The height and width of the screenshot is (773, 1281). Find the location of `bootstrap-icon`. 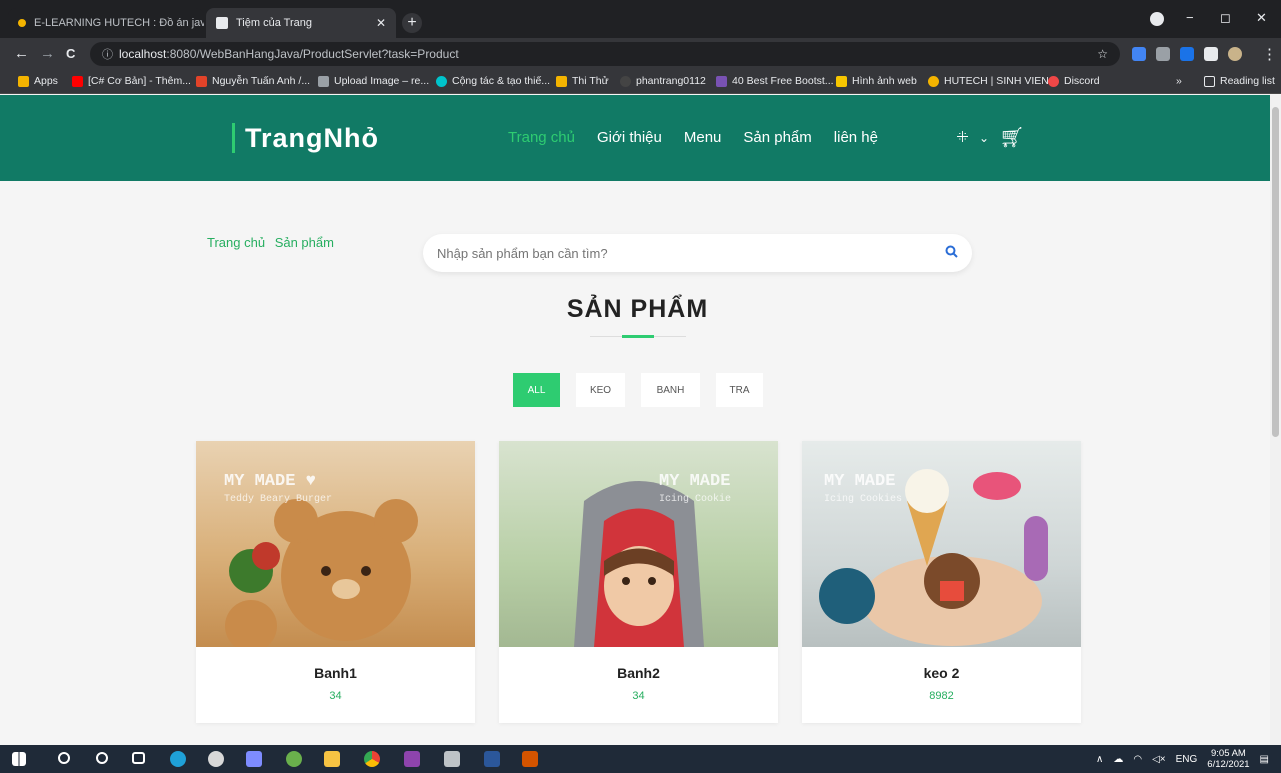

bootstrap-icon is located at coordinates (721, 81).